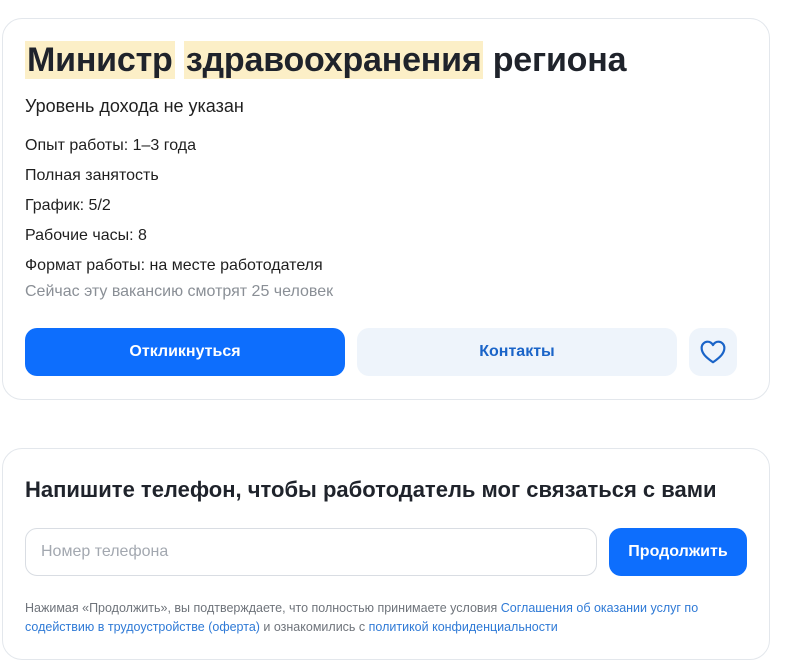 The width and height of the screenshot is (788, 666). I want to click on detail-schedule: График: 5/2, so click(68, 205).